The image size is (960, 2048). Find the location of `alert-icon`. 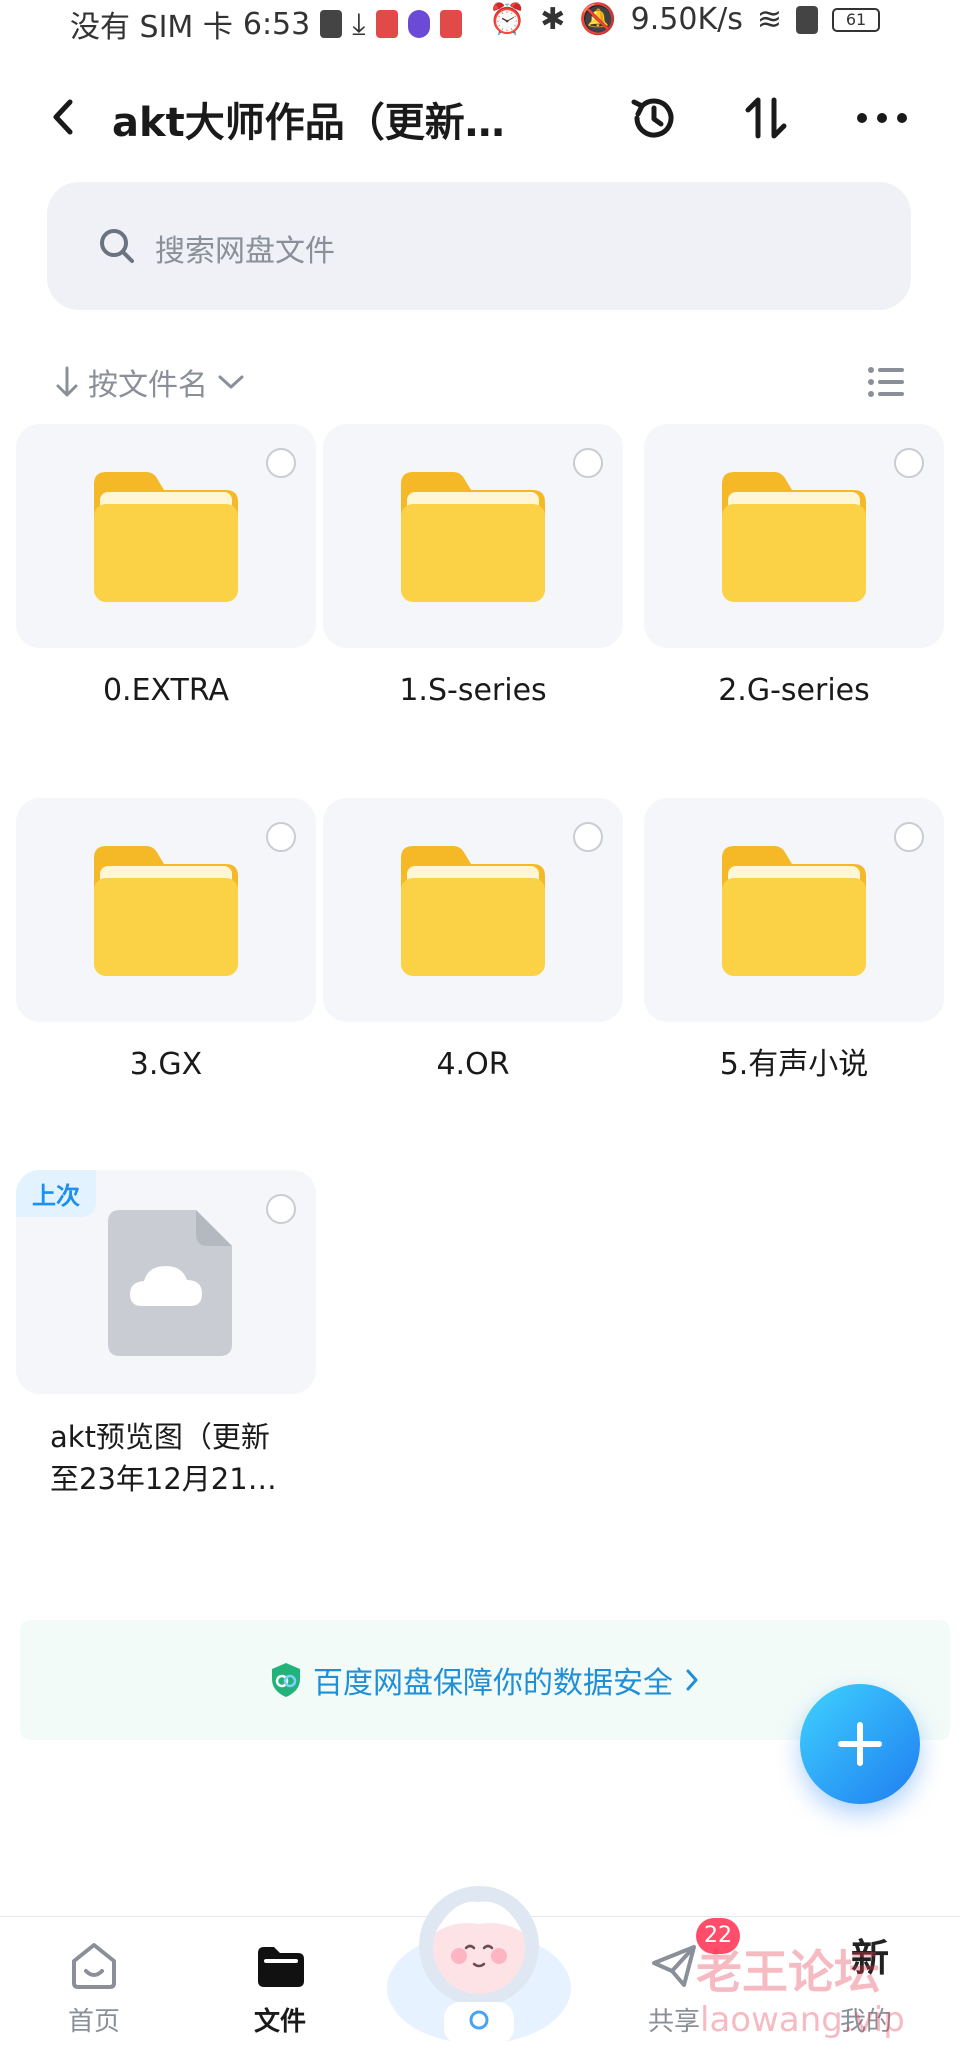

alert-icon is located at coordinates (807, 19).